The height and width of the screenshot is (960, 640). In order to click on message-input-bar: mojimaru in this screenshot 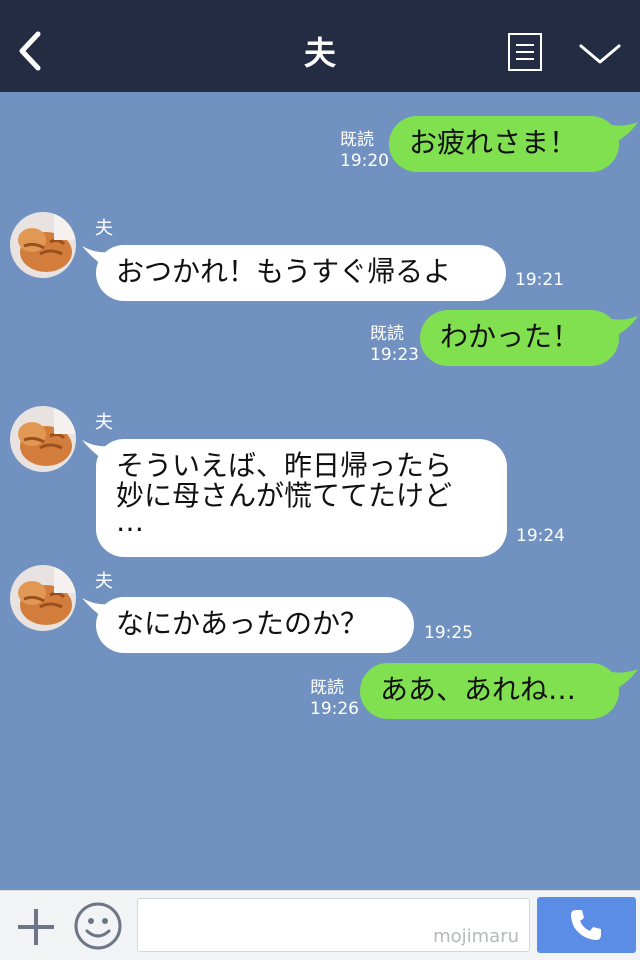, I will do `click(320, 925)`.